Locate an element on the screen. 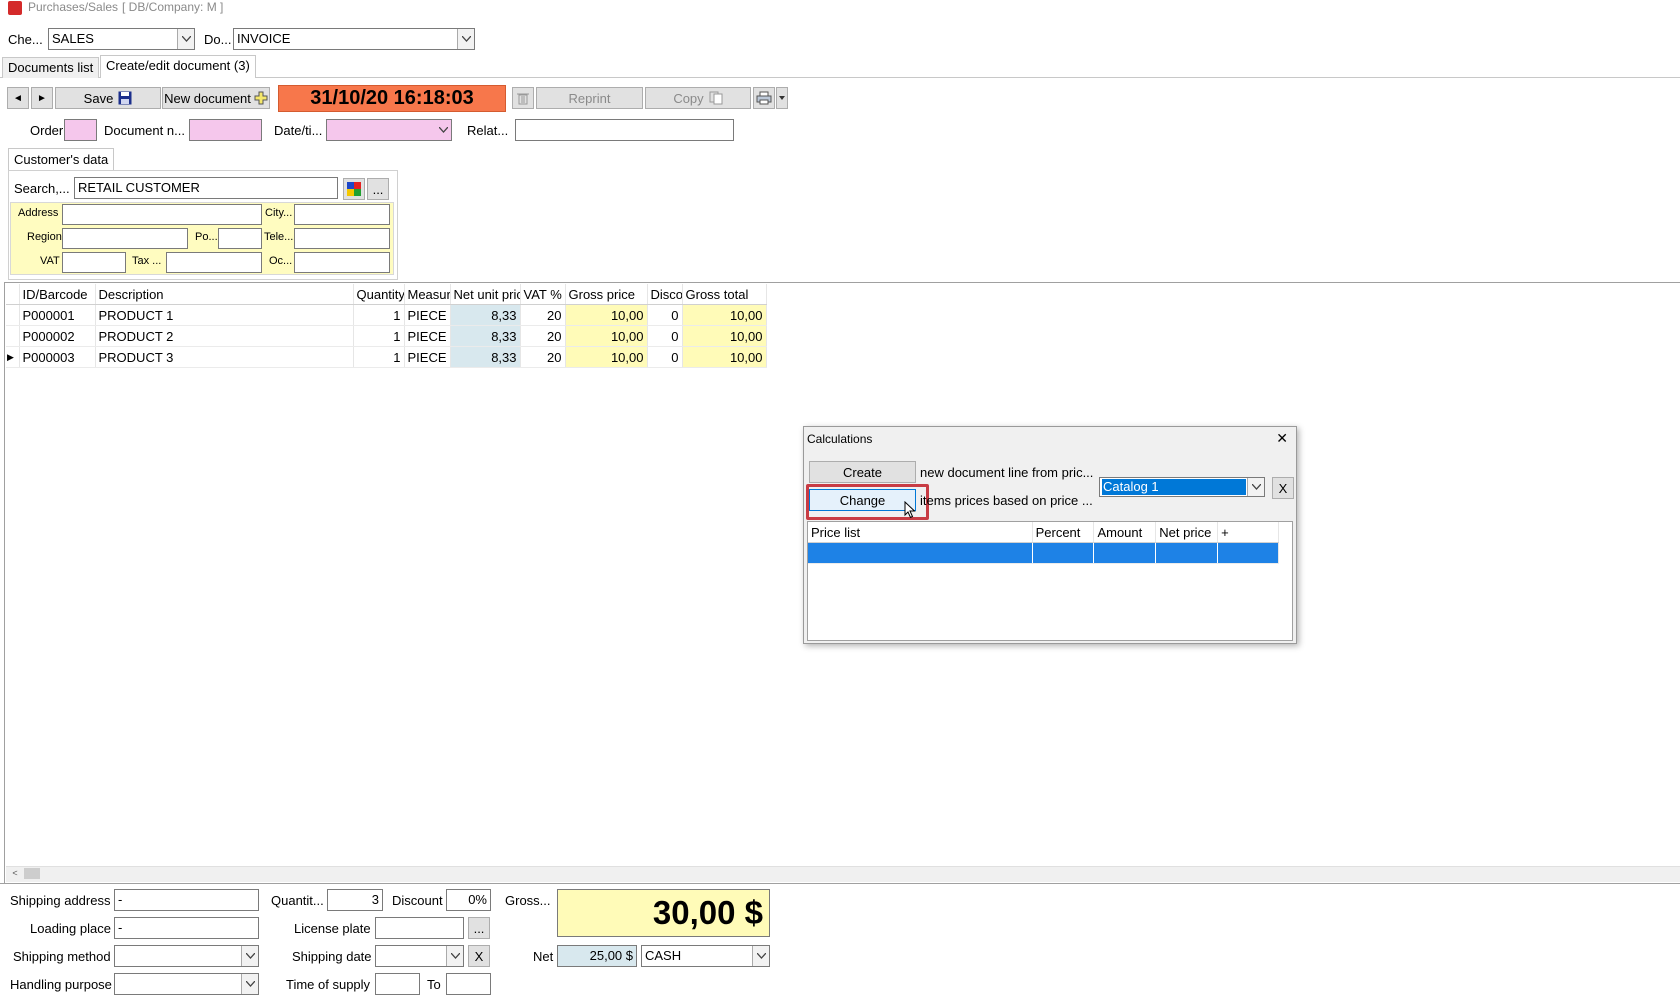  shipping-date-field is located at coordinates (419, 956).